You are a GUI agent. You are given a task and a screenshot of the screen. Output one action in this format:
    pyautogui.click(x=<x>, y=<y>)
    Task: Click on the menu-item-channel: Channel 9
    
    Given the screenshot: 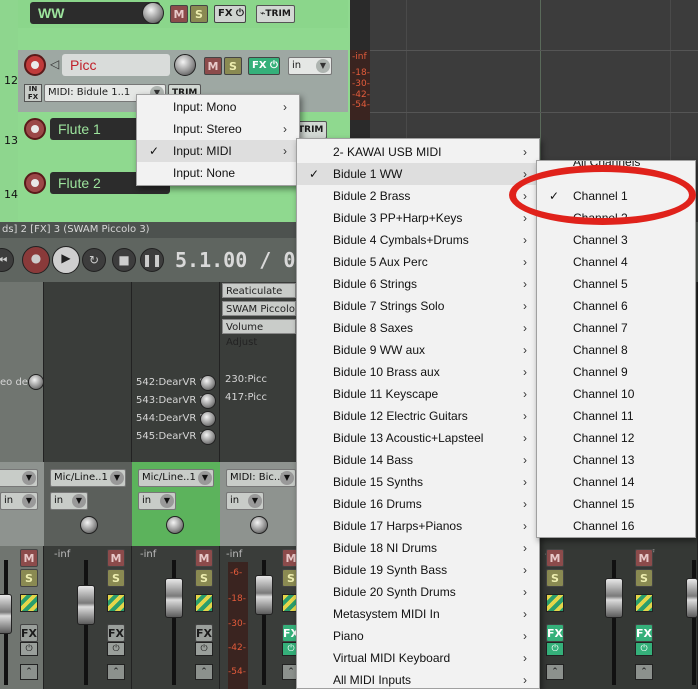 What is the action you would take?
    pyautogui.click(x=616, y=372)
    